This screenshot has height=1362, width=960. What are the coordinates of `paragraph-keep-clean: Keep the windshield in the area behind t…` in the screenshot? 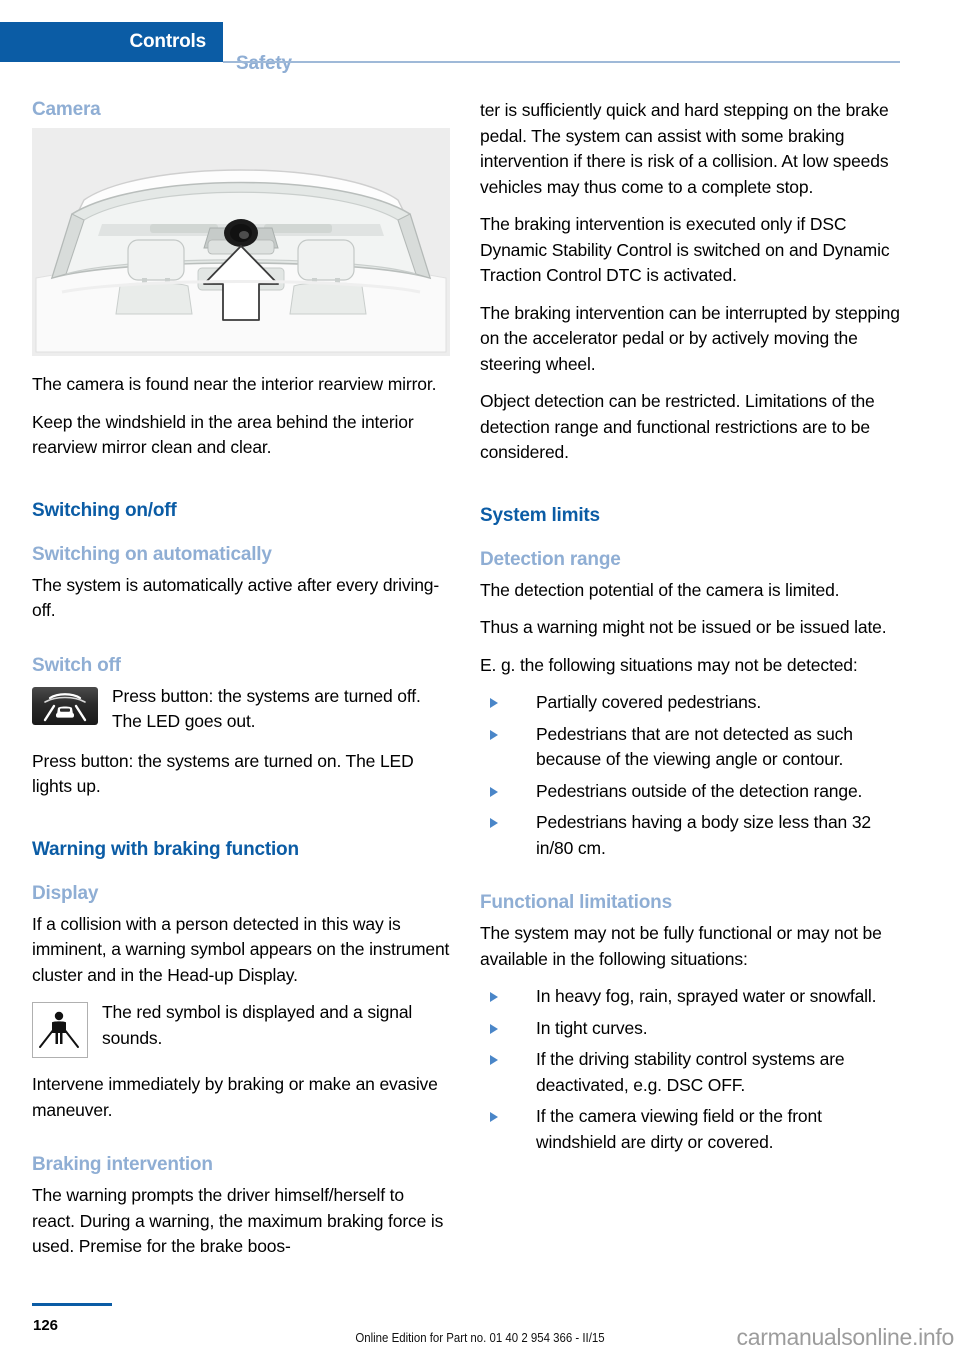 It's located at (223, 434).